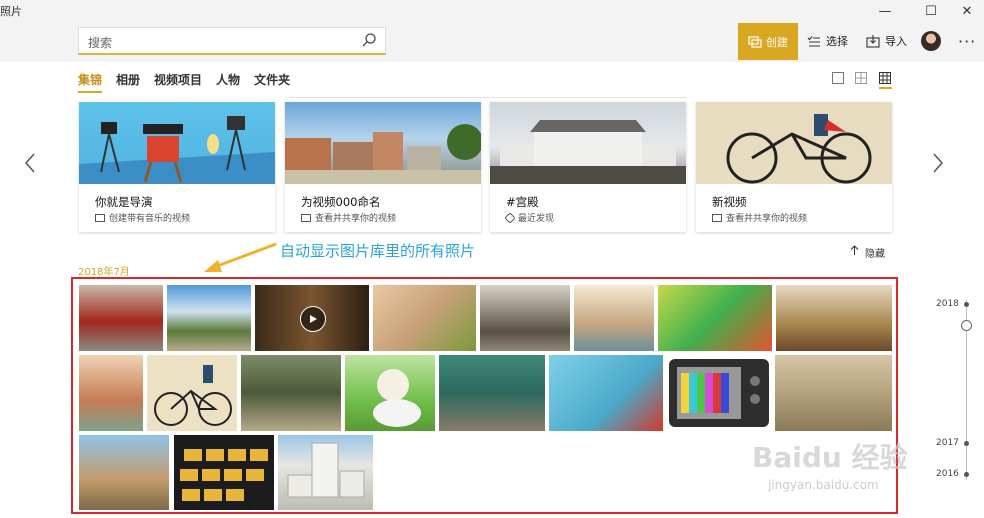  Describe the element at coordinates (369, 40) in the screenshot. I see `search-icon` at that location.